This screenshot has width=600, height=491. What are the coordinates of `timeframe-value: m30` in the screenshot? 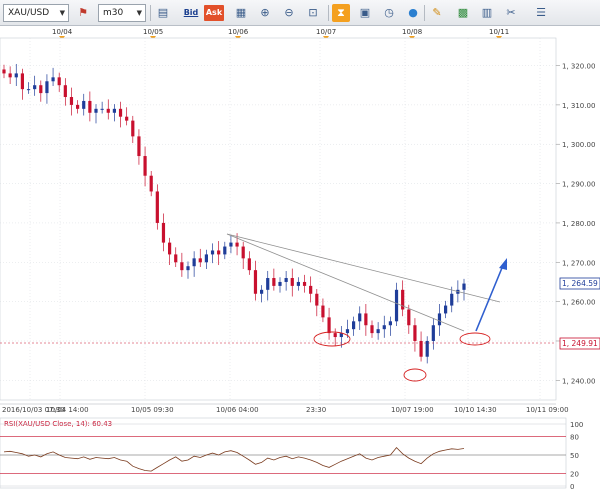 It's located at (113, 13).